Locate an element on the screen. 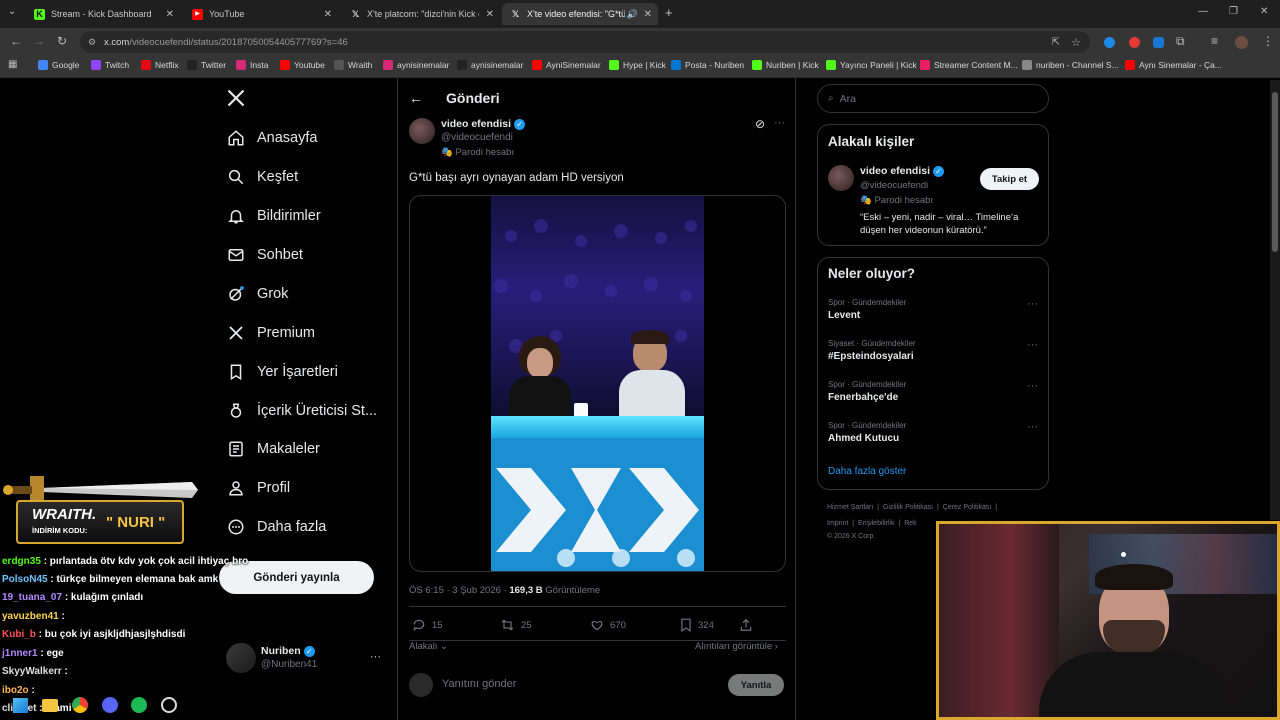 This screenshot has width=1280, height=720. profile-avatar is located at coordinates (1241, 42).